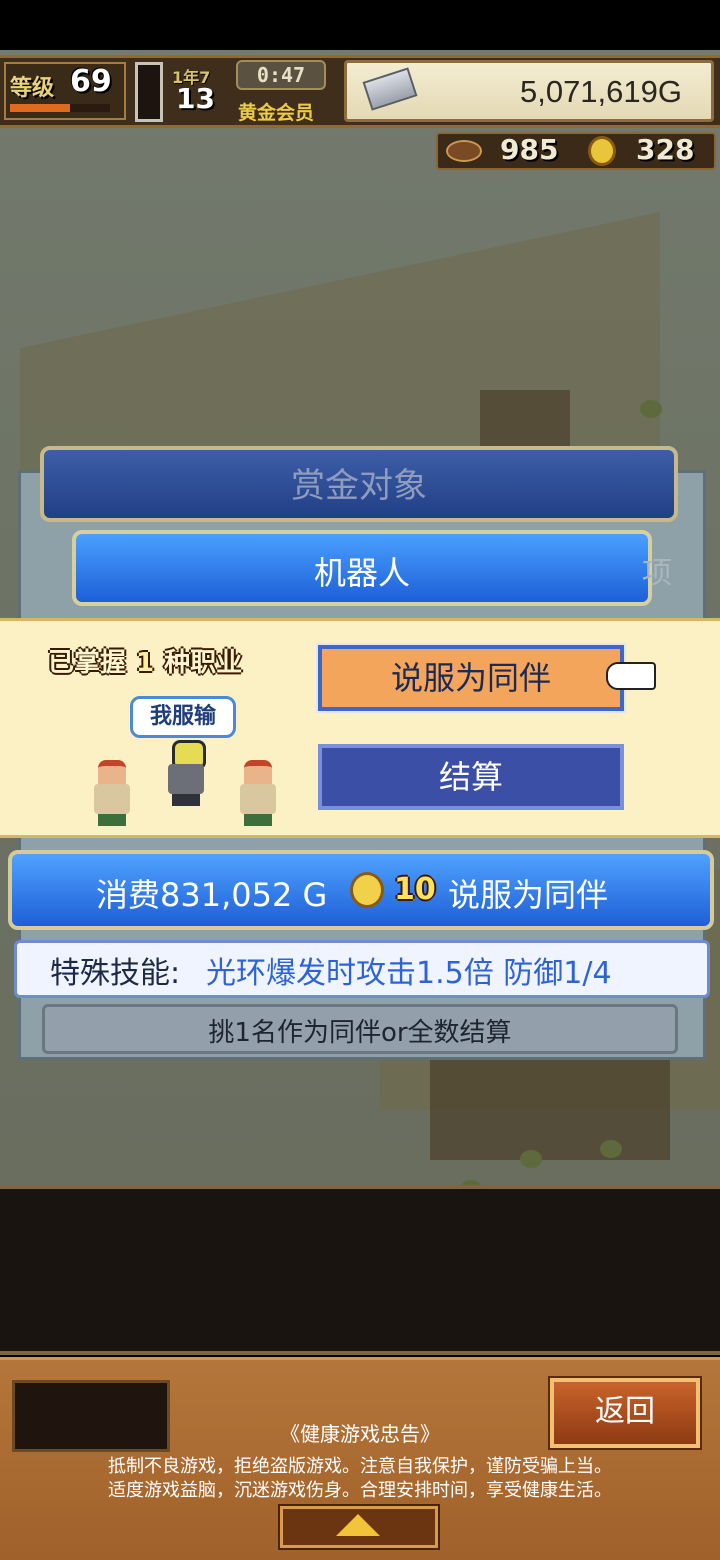 The image size is (720, 1560). Describe the element at coordinates (631, 676) in the screenshot. I see `pointing-hand-icon` at that location.